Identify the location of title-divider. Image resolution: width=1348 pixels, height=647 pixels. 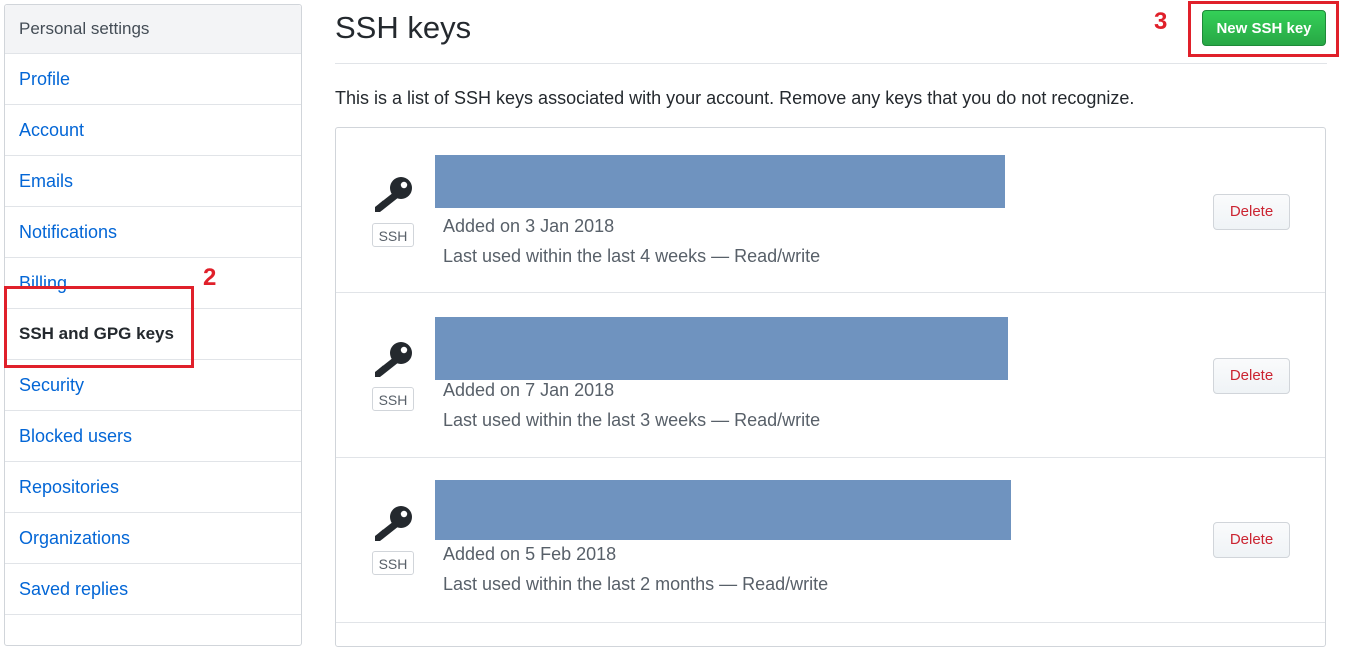
(831, 63).